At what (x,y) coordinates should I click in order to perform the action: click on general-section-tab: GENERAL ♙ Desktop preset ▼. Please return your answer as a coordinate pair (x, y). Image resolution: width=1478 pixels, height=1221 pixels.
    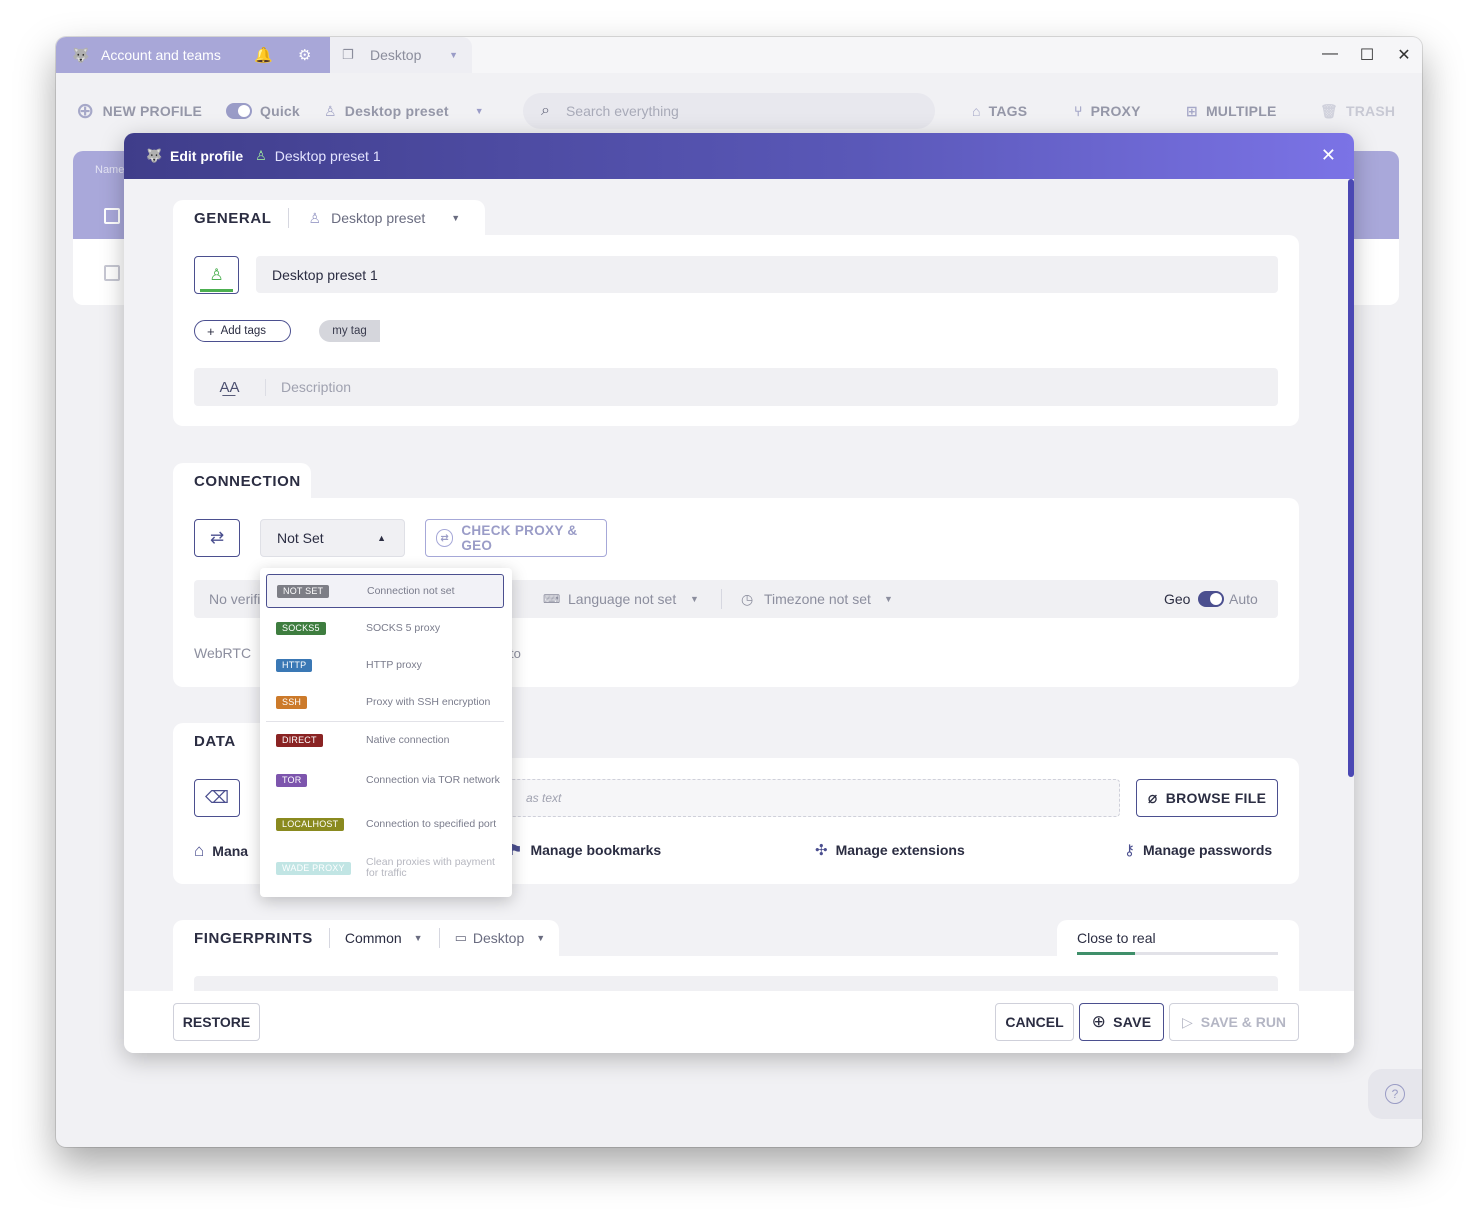
    Looking at the image, I should click on (329, 218).